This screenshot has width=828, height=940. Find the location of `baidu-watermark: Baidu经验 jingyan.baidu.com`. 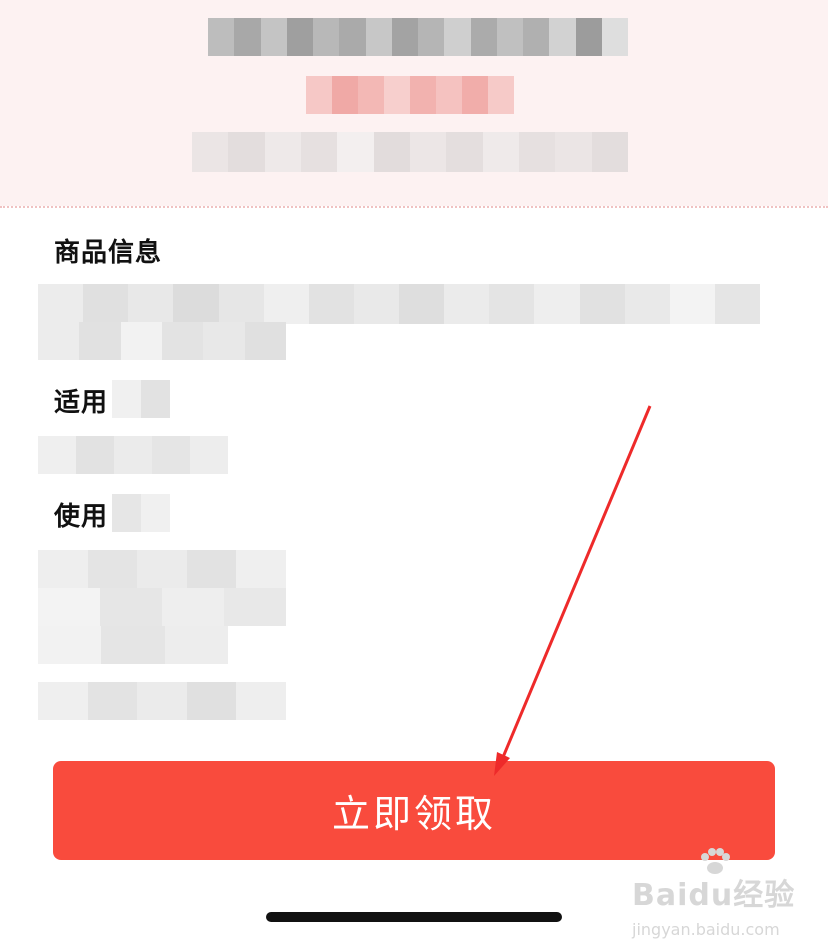

baidu-watermark: Baidu经验 jingyan.baidu.com is located at coordinates (717, 893).